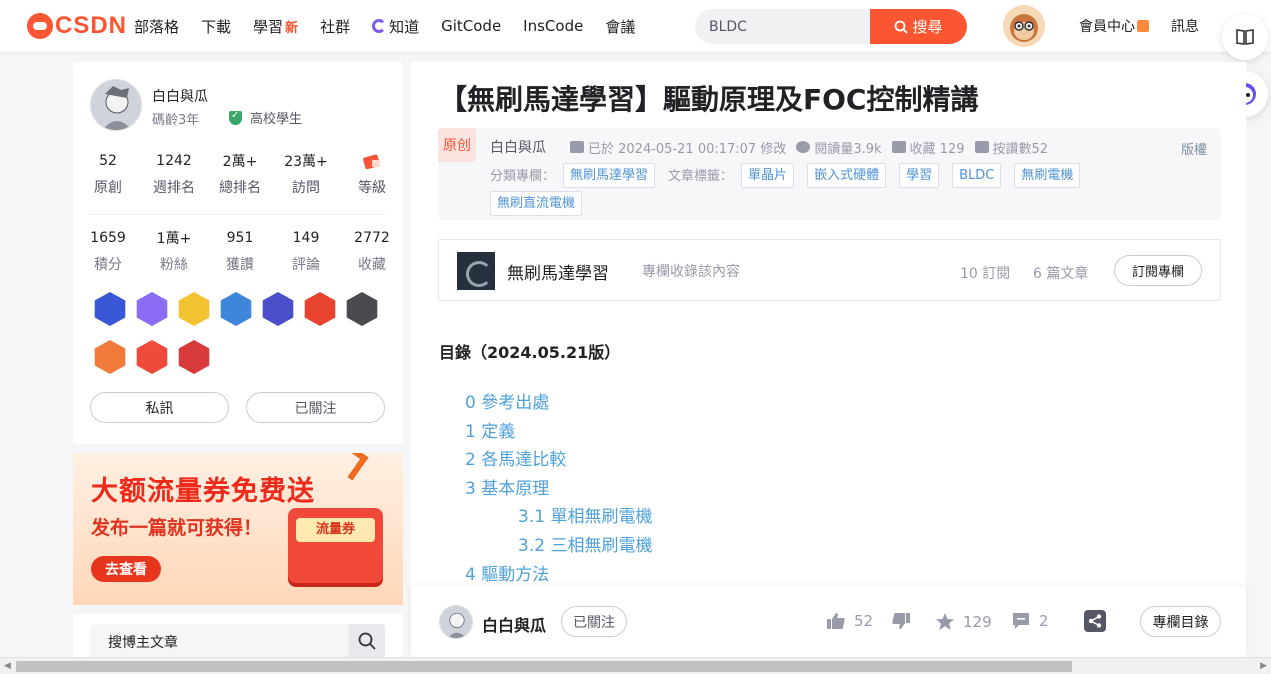  What do you see at coordinates (558, 517) in the screenshot?
I see `toc-subitem: 3.1 單相無刷電機` at bounding box center [558, 517].